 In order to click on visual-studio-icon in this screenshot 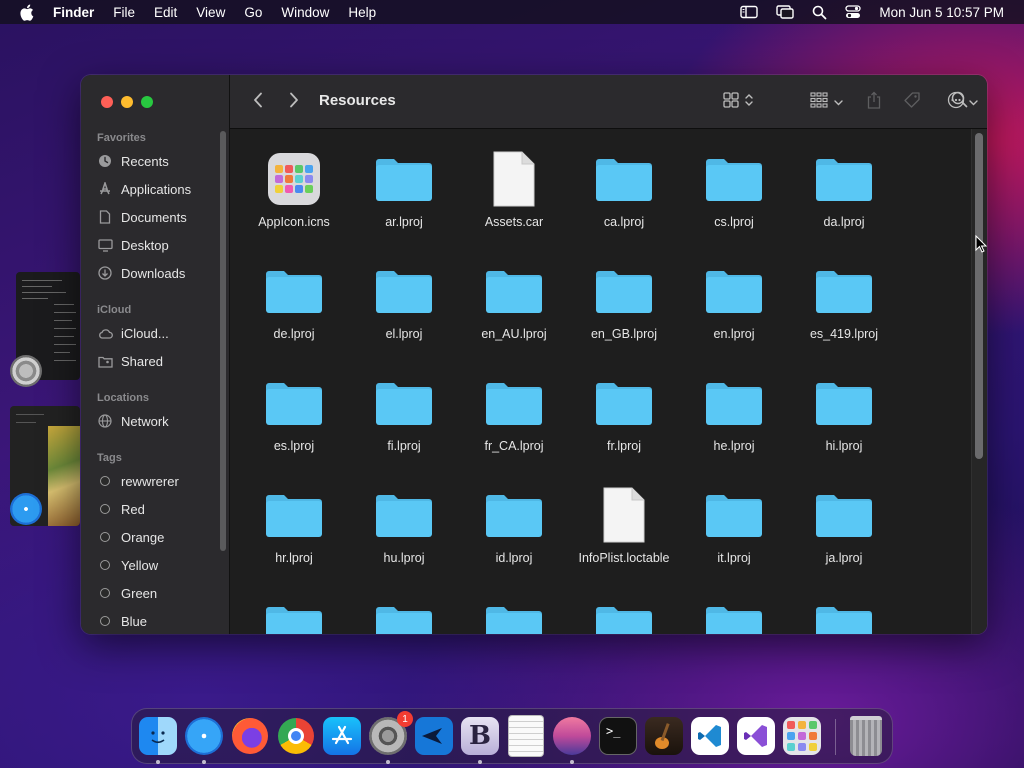, I will do `click(756, 736)`.